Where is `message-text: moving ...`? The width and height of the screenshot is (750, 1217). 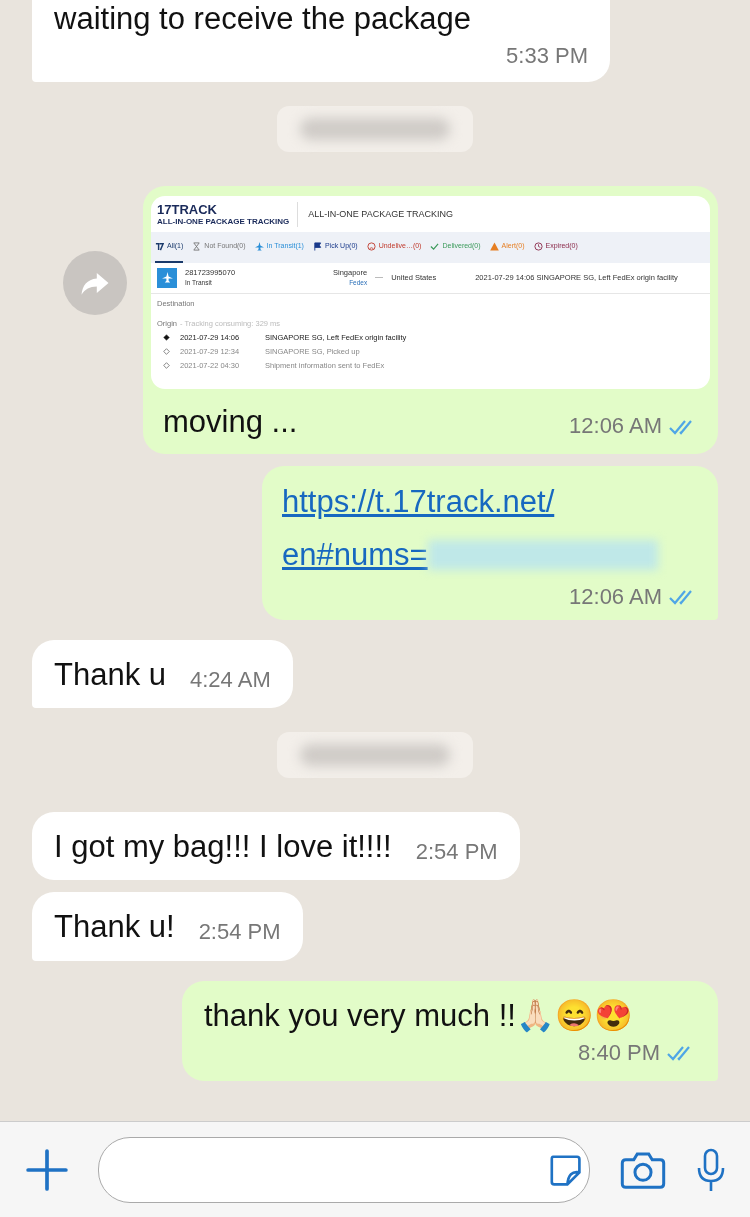
message-text: moving ... is located at coordinates (230, 421).